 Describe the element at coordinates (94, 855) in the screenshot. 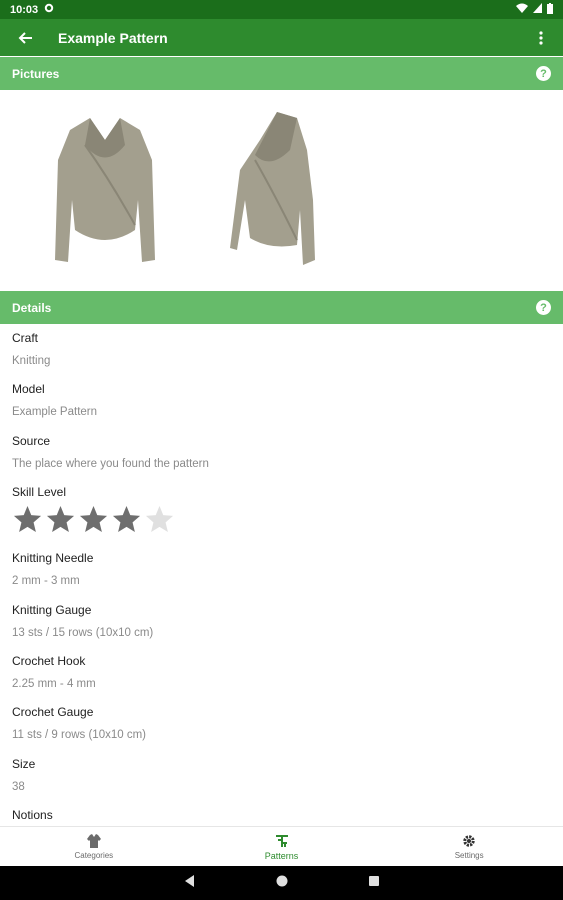

I see `nav-label: Categories` at that location.